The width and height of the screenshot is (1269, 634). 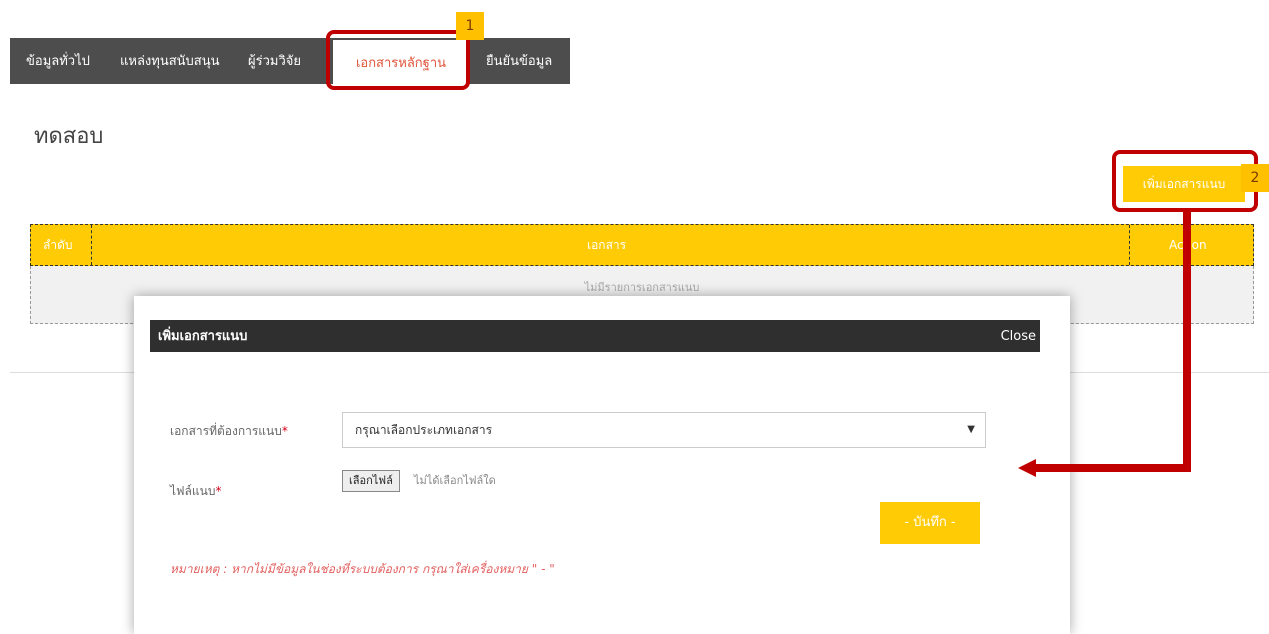 I want to click on page-title: ทดสอบ, so click(x=69, y=136).